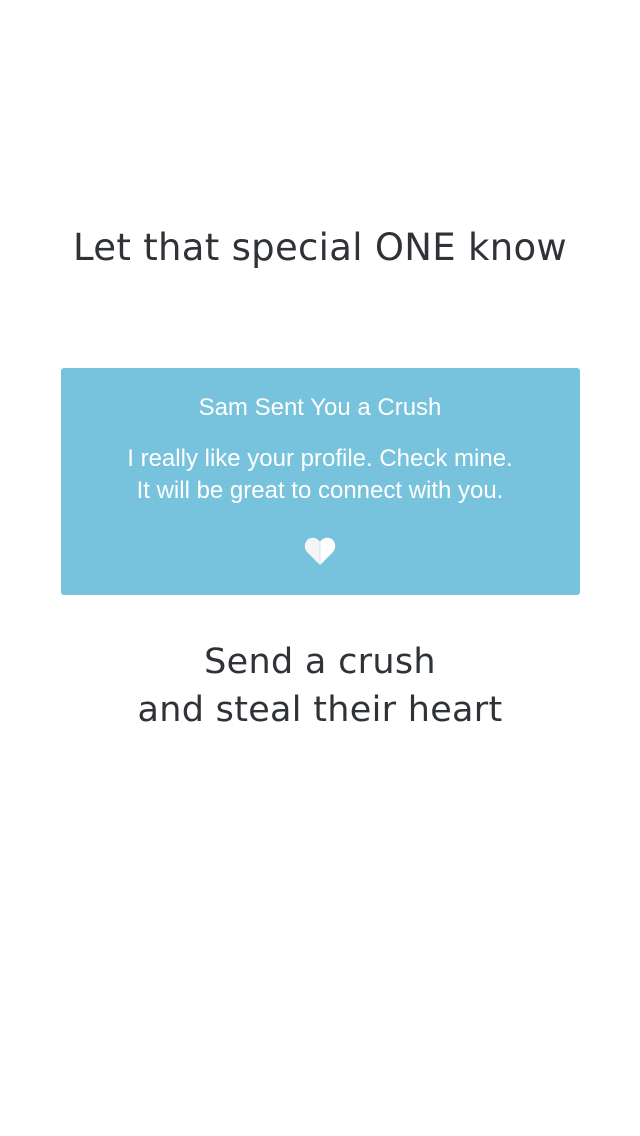 The image size is (640, 1136). I want to click on crush-card-title: Sam Sent You a Crush, so click(320, 407).